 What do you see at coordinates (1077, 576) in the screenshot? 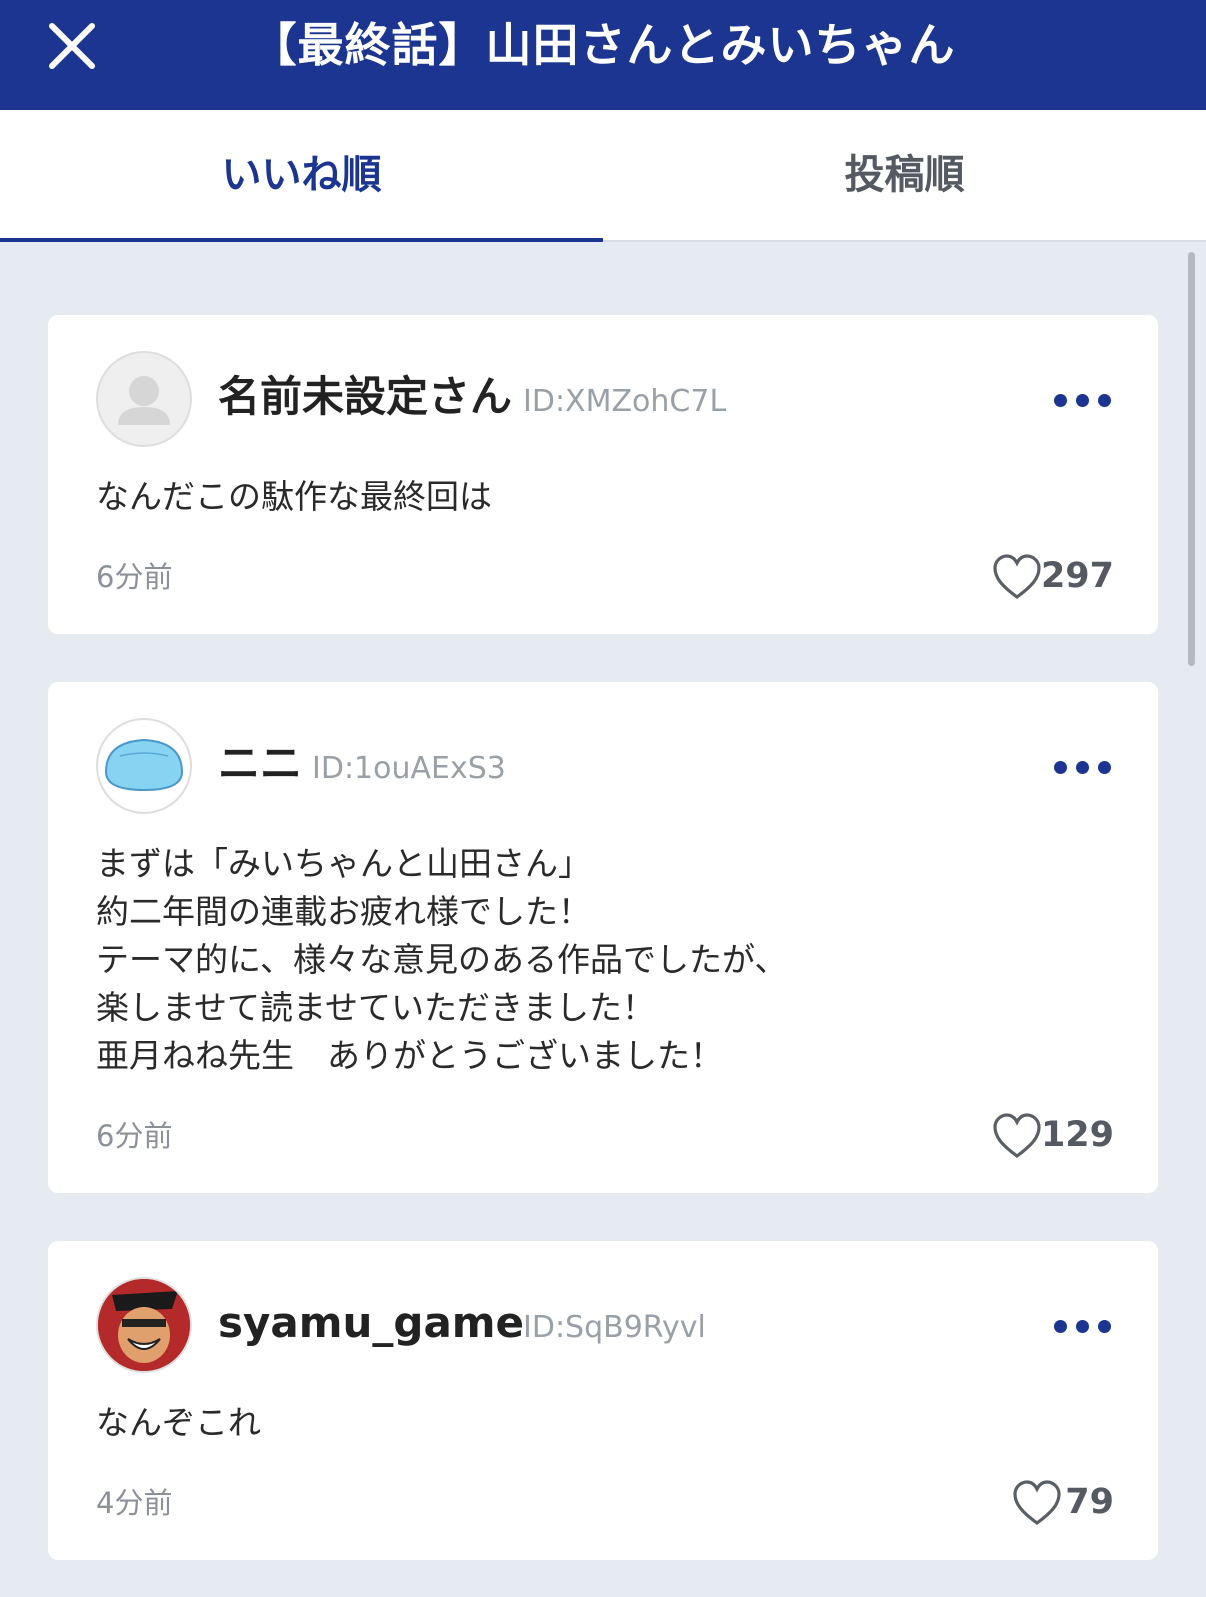
I see `like-count: 297` at bounding box center [1077, 576].